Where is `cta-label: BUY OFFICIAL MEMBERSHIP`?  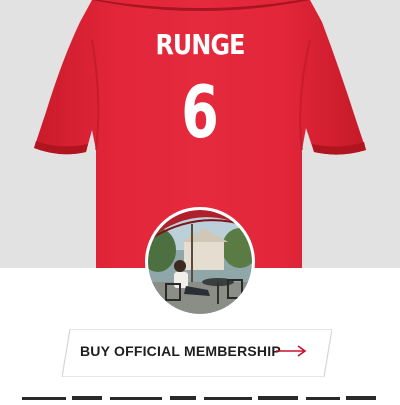 cta-label: BUY OFFICIAL MEMBERSHIP is located at coordinates (180, 351).